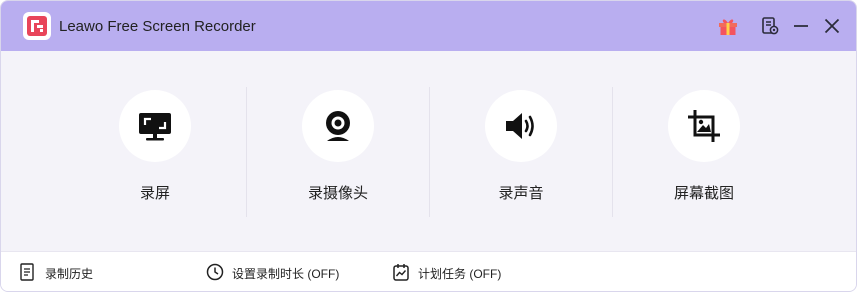  I want to click on record-webcam-button: 录摄像头, so click(338, 151).